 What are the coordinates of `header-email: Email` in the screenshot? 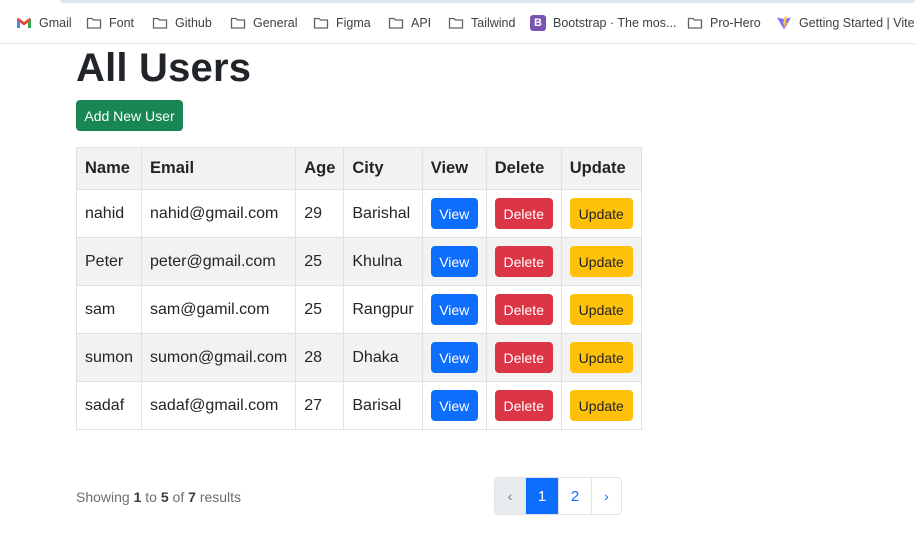 It's located at (219, 168).